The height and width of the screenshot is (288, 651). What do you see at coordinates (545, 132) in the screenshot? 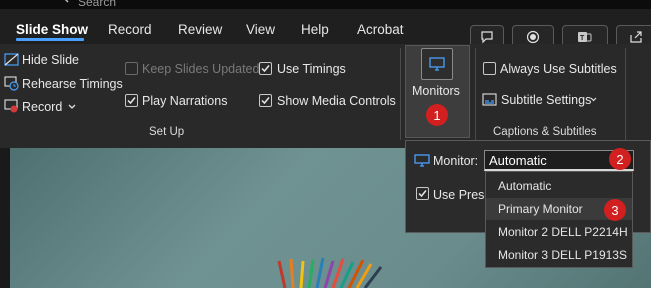
I see `captions-group-label: Captions & Subtitles` at bounding box center [545, 132].